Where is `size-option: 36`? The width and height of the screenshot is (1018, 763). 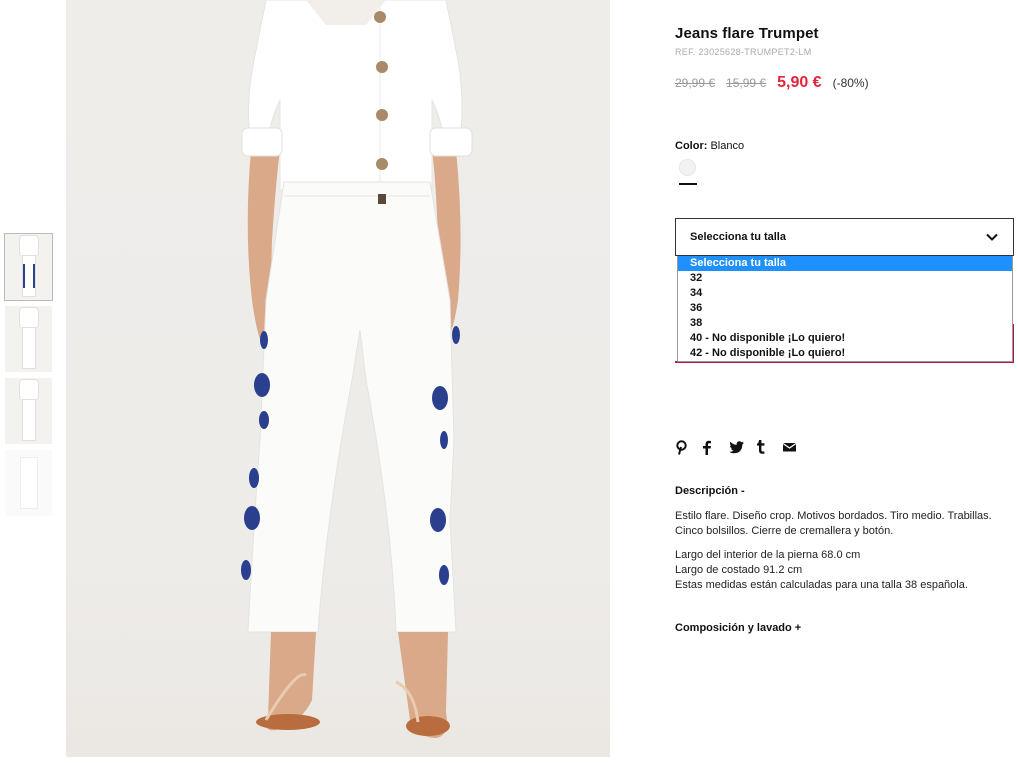 size-option: 36 is located at coordinates (845, 308).